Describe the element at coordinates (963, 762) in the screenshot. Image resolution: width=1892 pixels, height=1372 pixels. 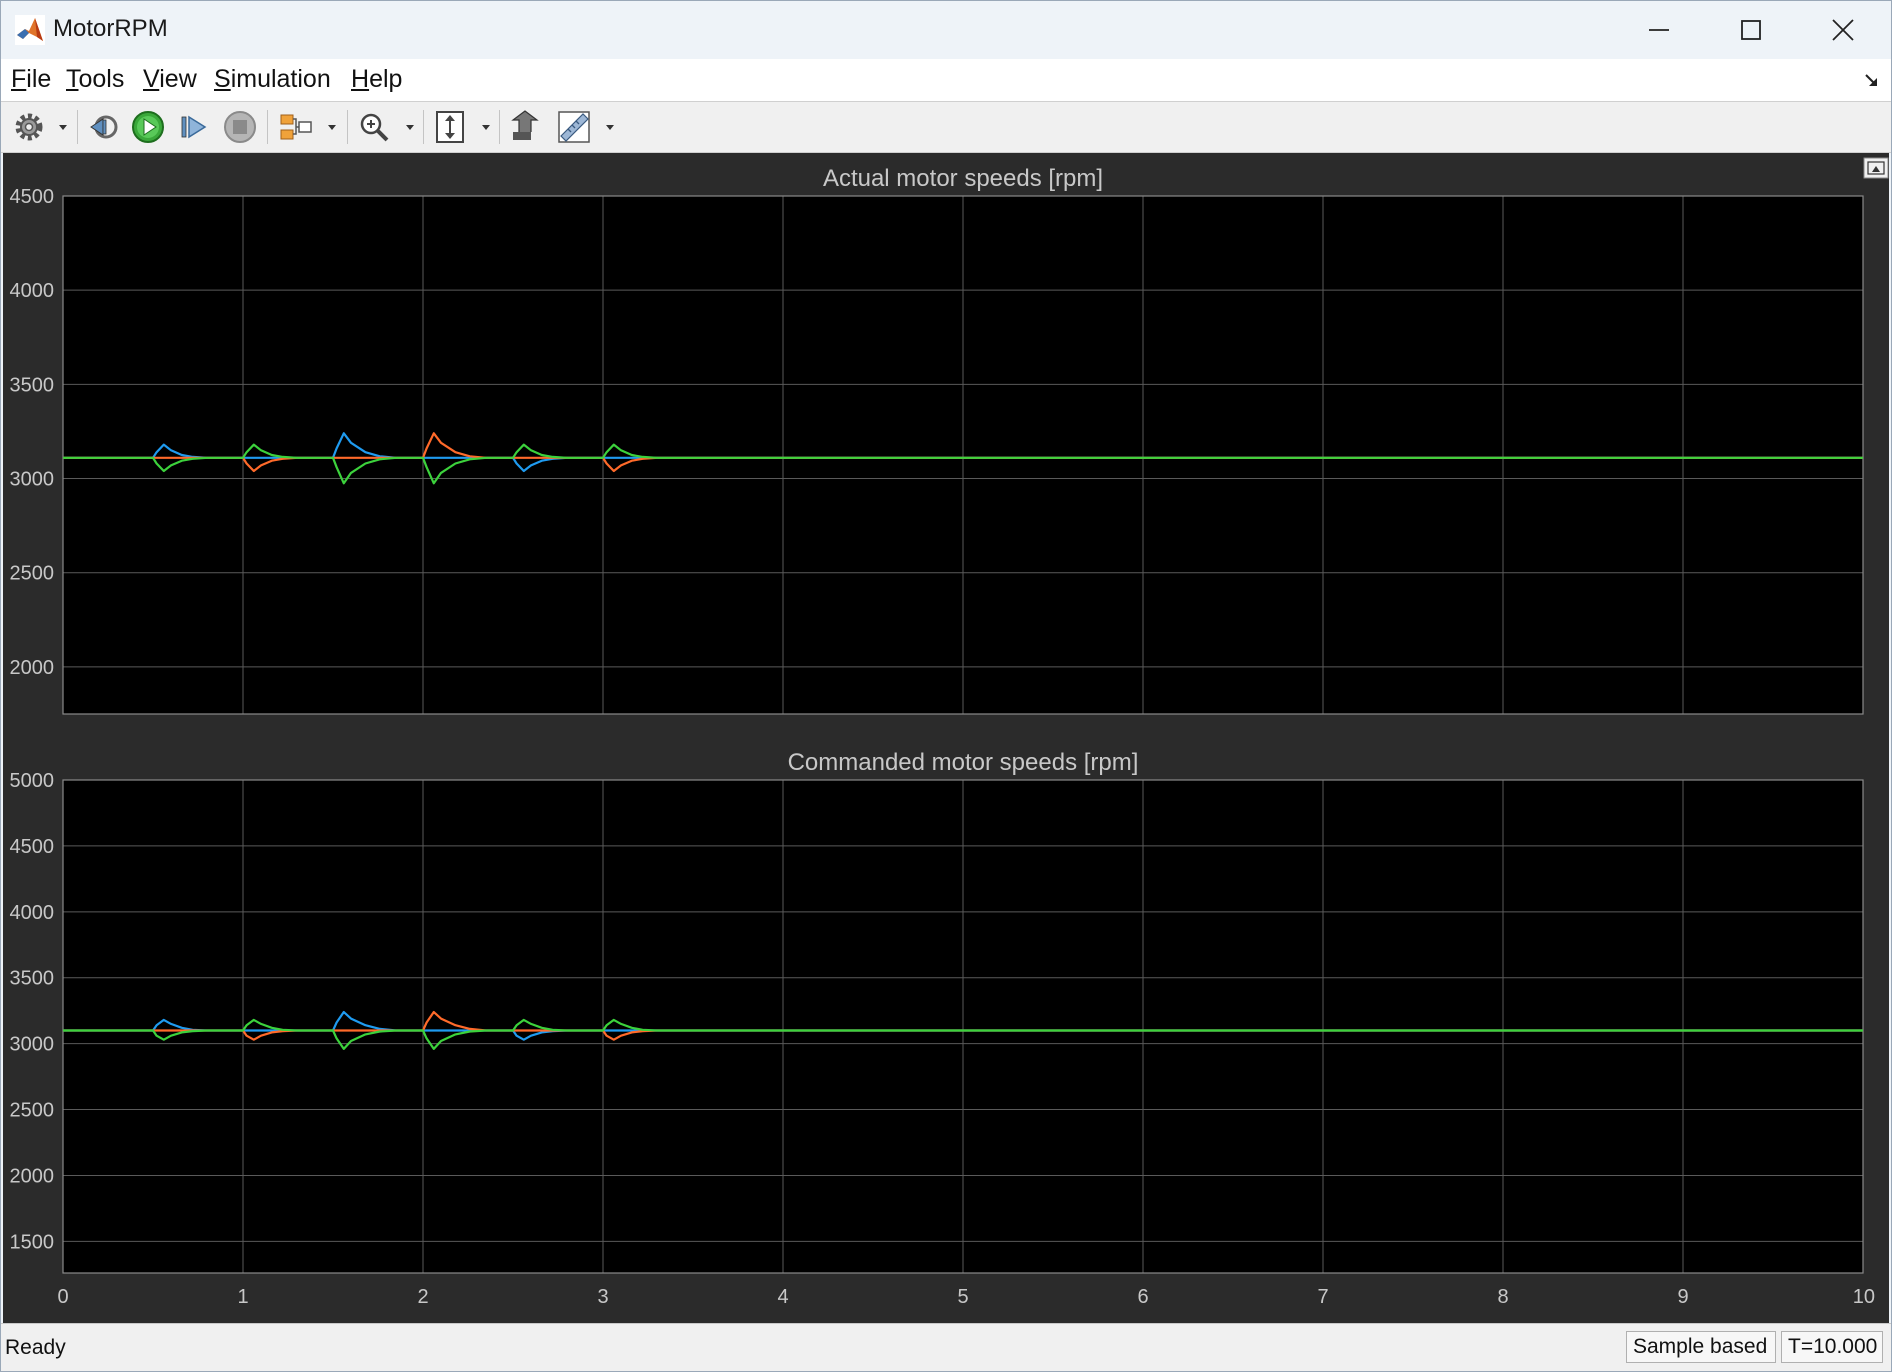
I see `chart-title: Commanded motor speeds [rpm]` at that location.